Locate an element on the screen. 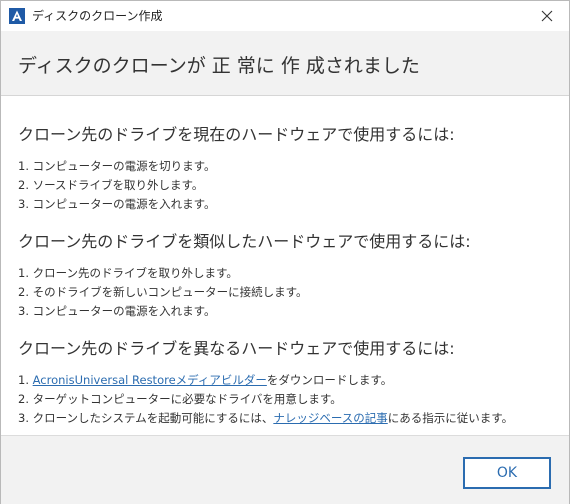  list-item: 2. ソースドライブを取り外します。 is located at coordinates (111, 185).